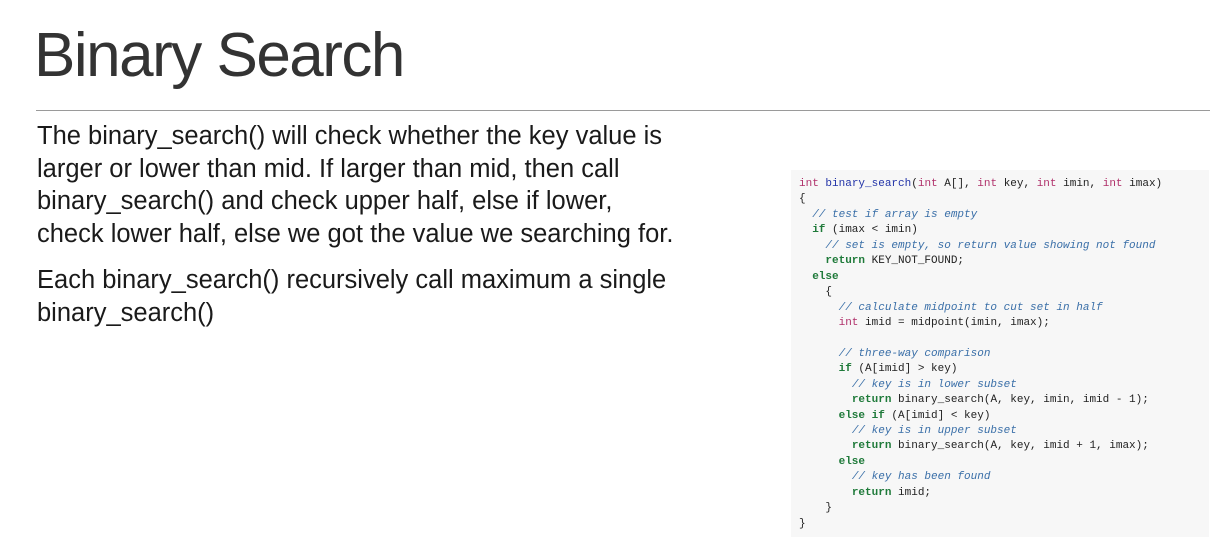 This screenshot has height=548, width=1232. I want to click on title-divider, so click(623, 110).